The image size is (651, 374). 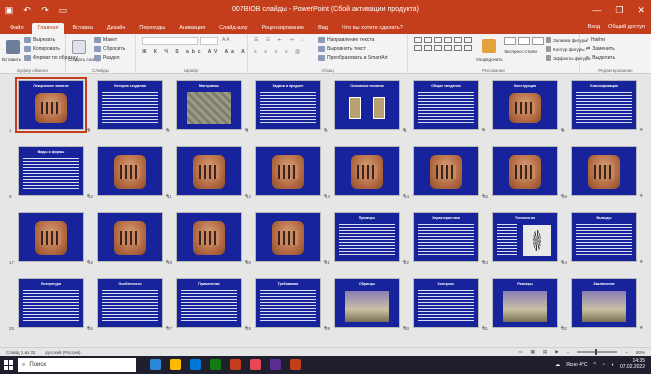 What do you see at coordinates (353, 58) in the screenshot?
I see `smartart-button: Преобразовать в SmartArt` at bounding box center [353, 58].